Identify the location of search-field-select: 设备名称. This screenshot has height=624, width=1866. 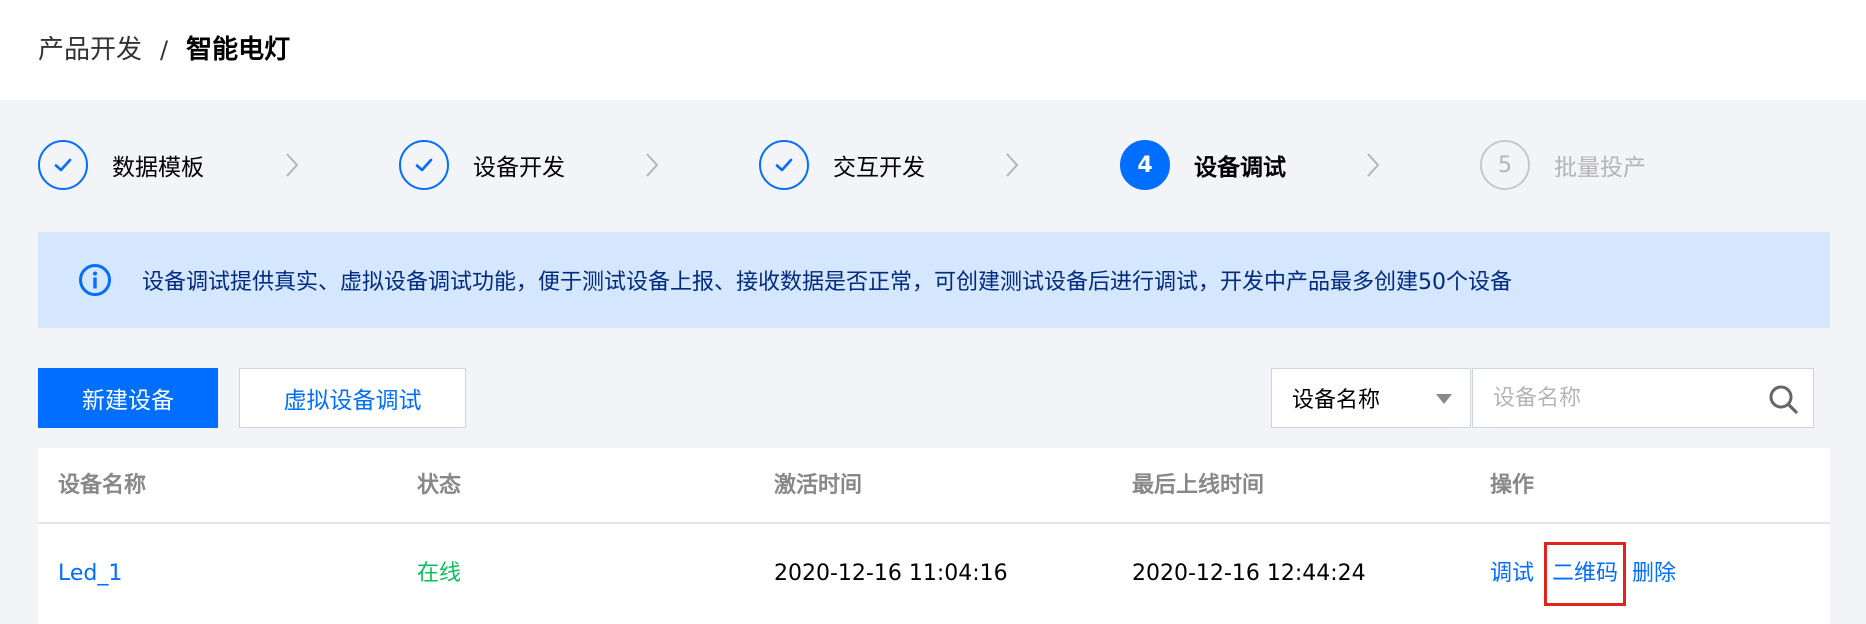
(1371, 398).